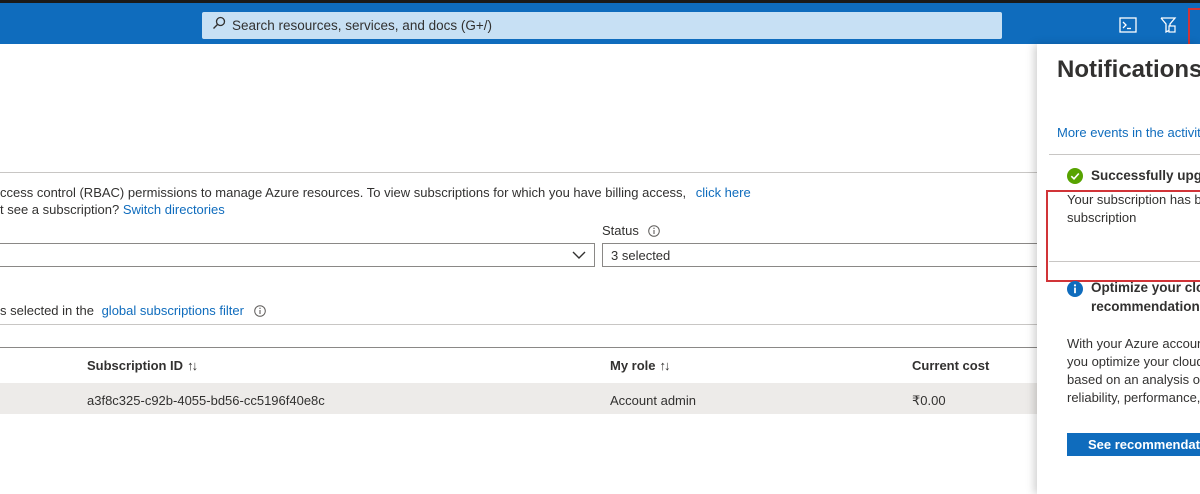 The width and height of the screenshot is (1200, 494). What do you see at coordinates (653, 400) in the screenshot?
I see `role-cell: Account admin` at bounding box center [653, 400].